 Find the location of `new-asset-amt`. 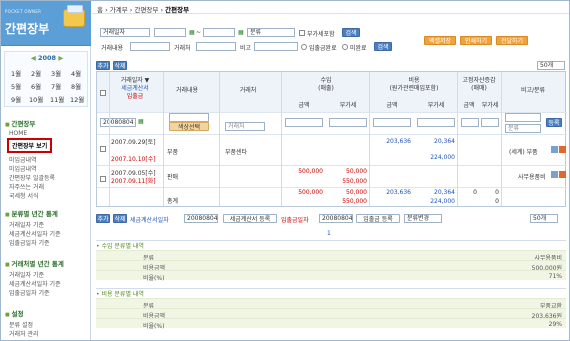

new-asset-amt is located at coordinates (470, 122).